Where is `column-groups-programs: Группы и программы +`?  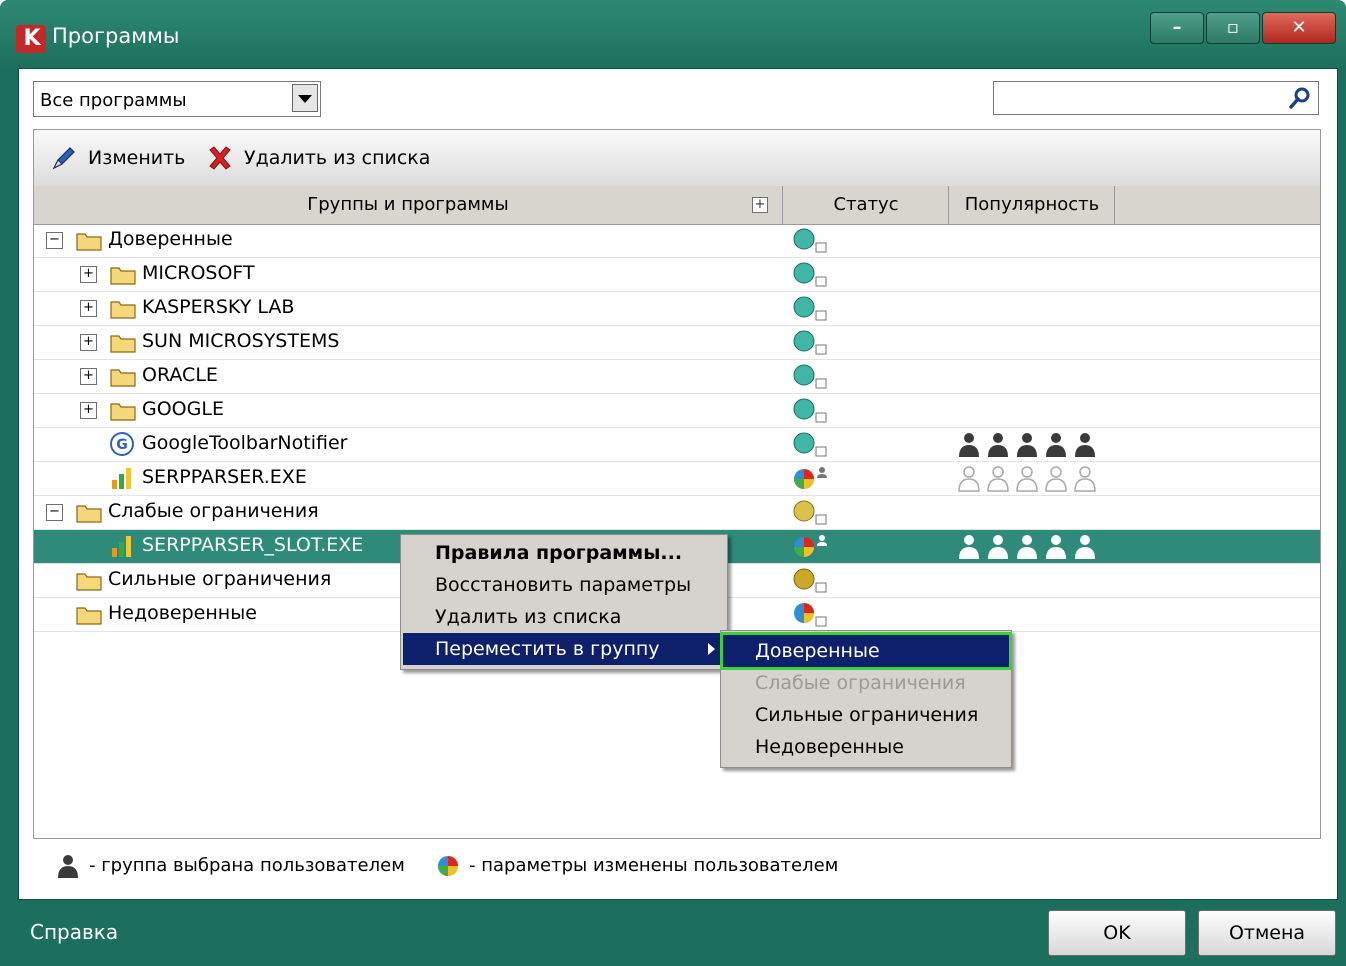 column-groups-programs: Группы и программы + is located at coordinates (408, 205).